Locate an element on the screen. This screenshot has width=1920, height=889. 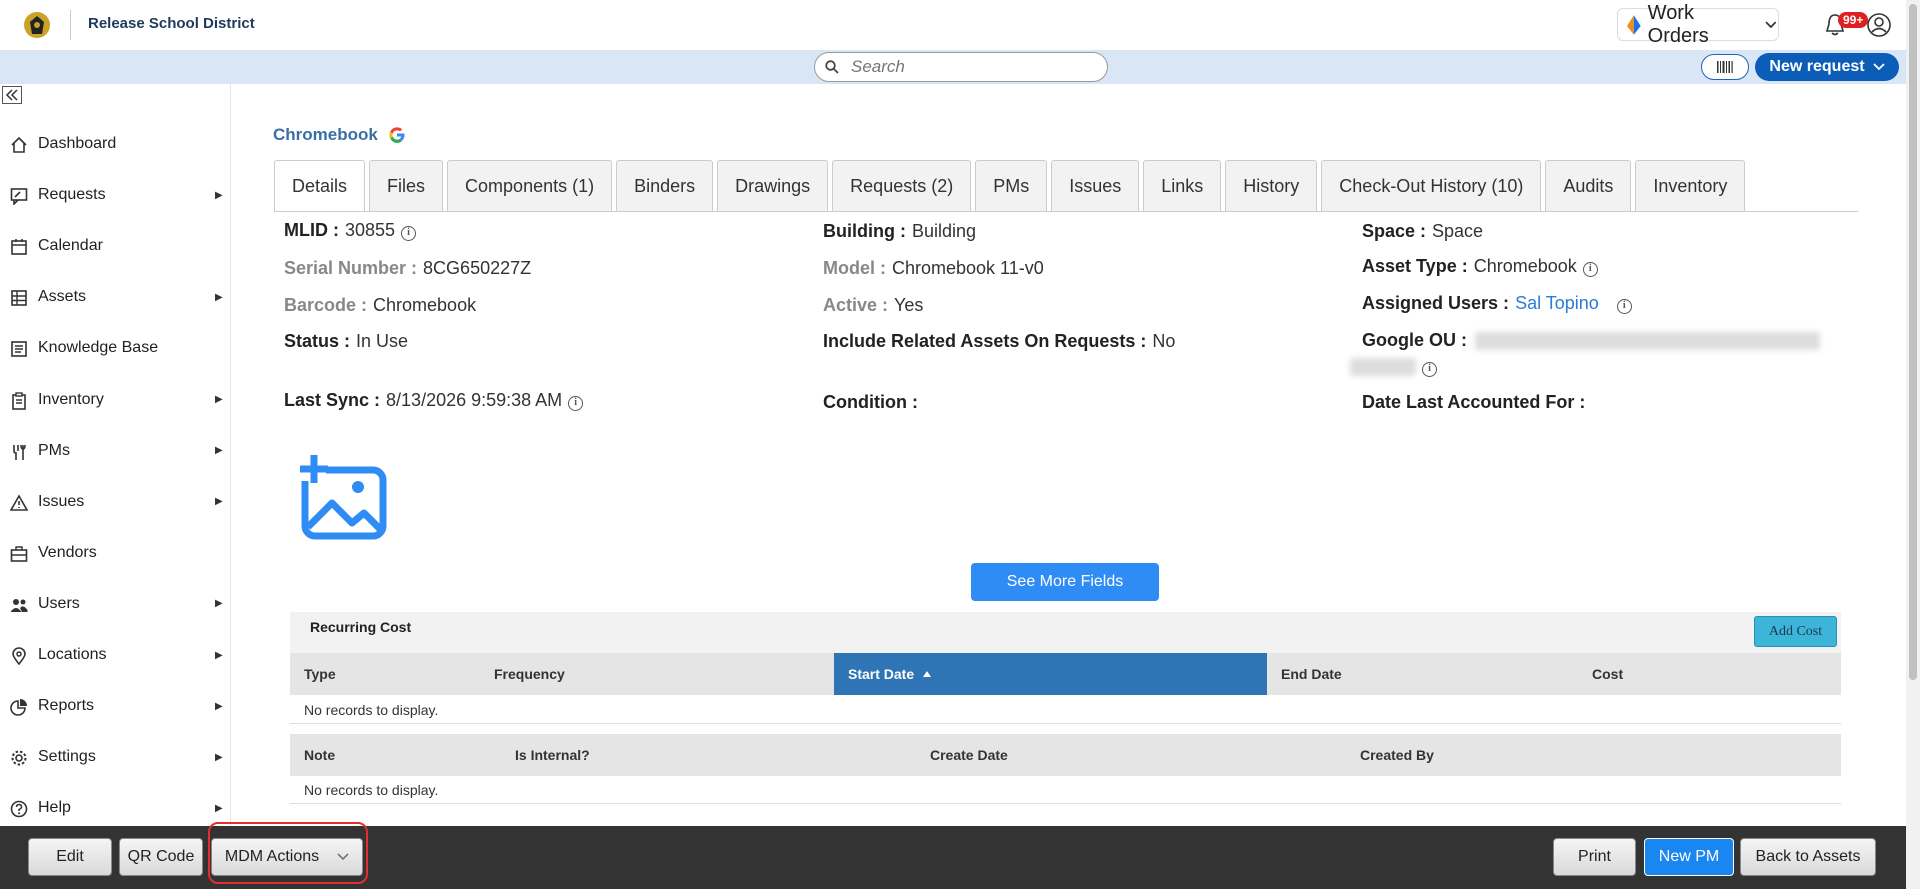
help-icon is located at coordinates (19, 809).